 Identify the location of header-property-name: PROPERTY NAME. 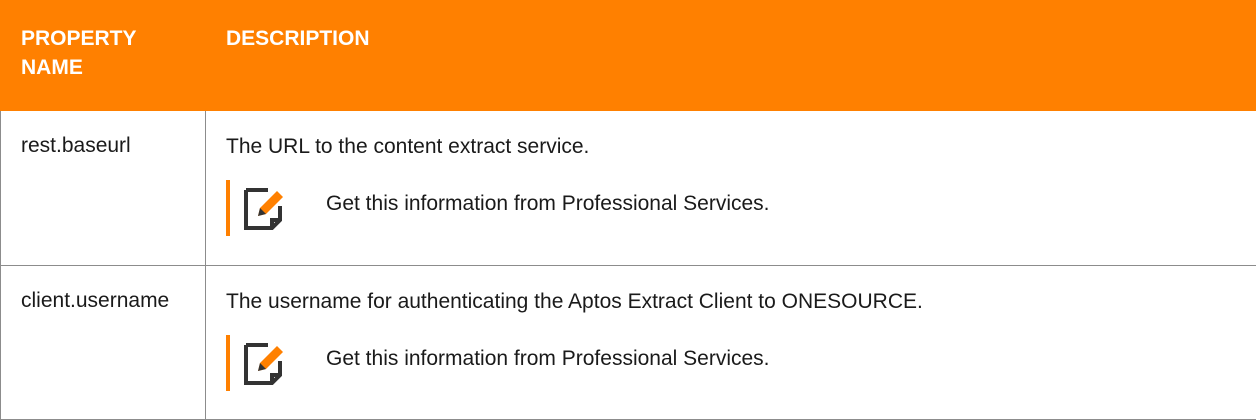
(103, 56).